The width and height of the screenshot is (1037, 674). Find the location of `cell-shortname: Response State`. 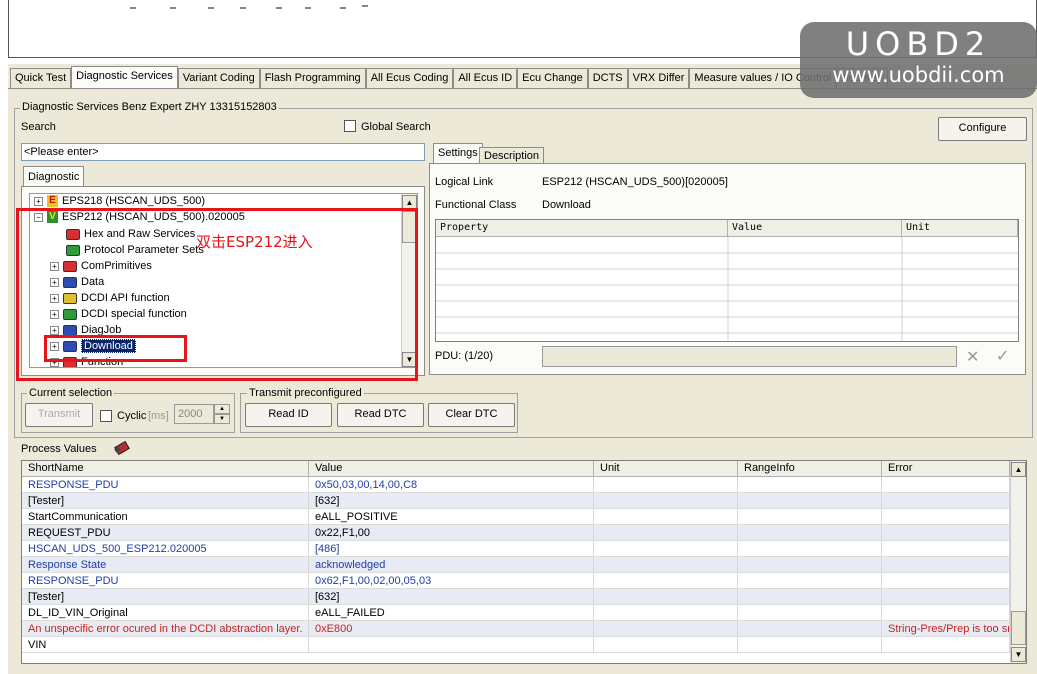

cell-shortname: Response State is located at coordinates (165, 565).